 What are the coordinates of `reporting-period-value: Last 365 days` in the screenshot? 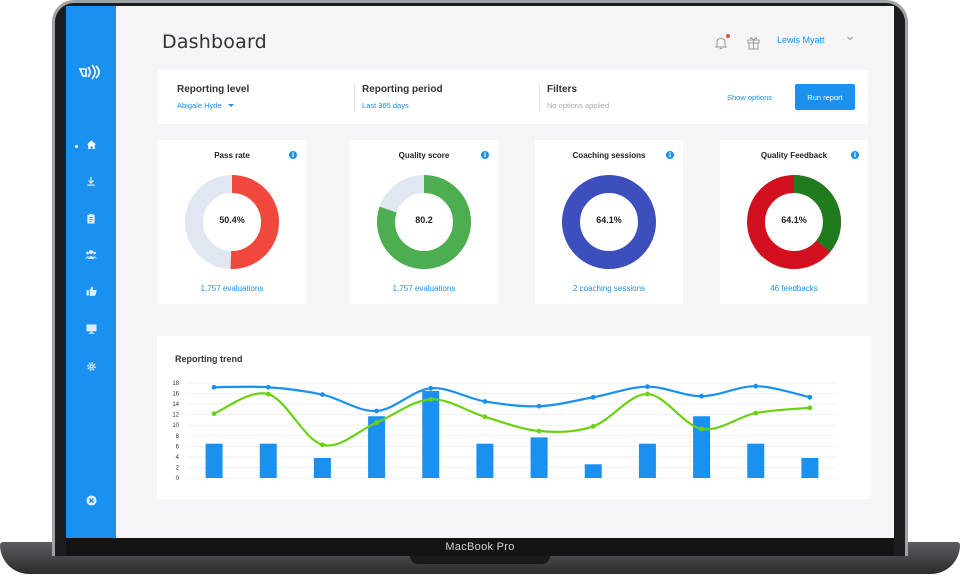 It's located at (402, 105).